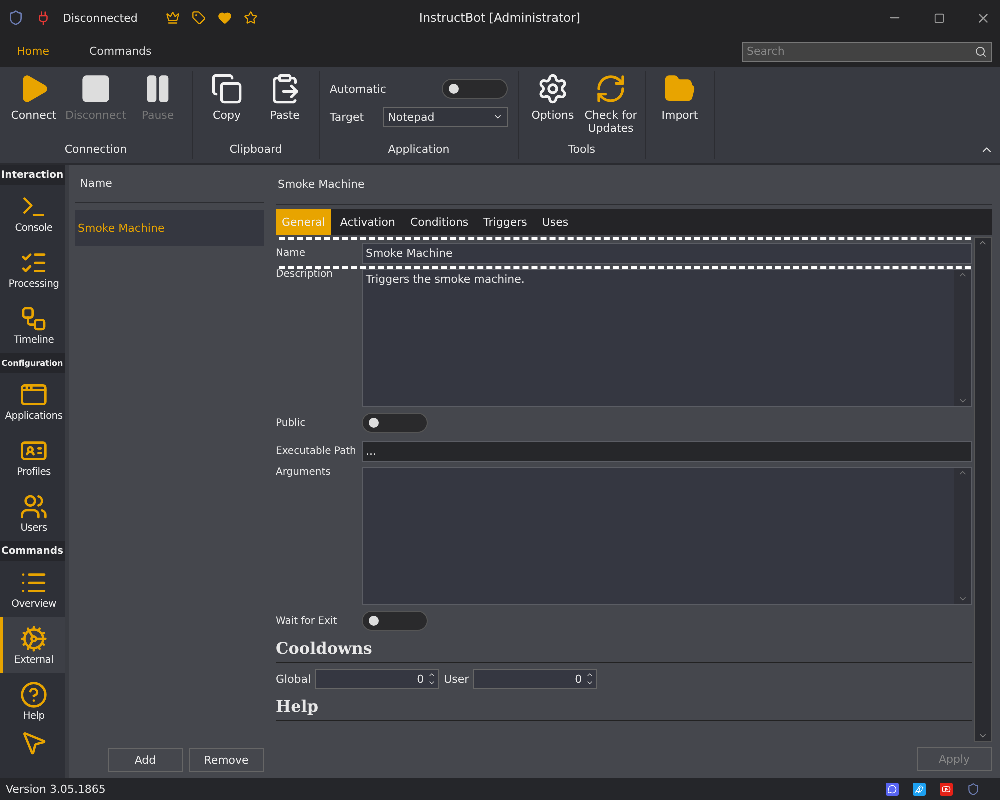  What do you see at coordinates (555, 222) in the screenshot?
I see `tab: Uses` at bounding box center [555, 222].